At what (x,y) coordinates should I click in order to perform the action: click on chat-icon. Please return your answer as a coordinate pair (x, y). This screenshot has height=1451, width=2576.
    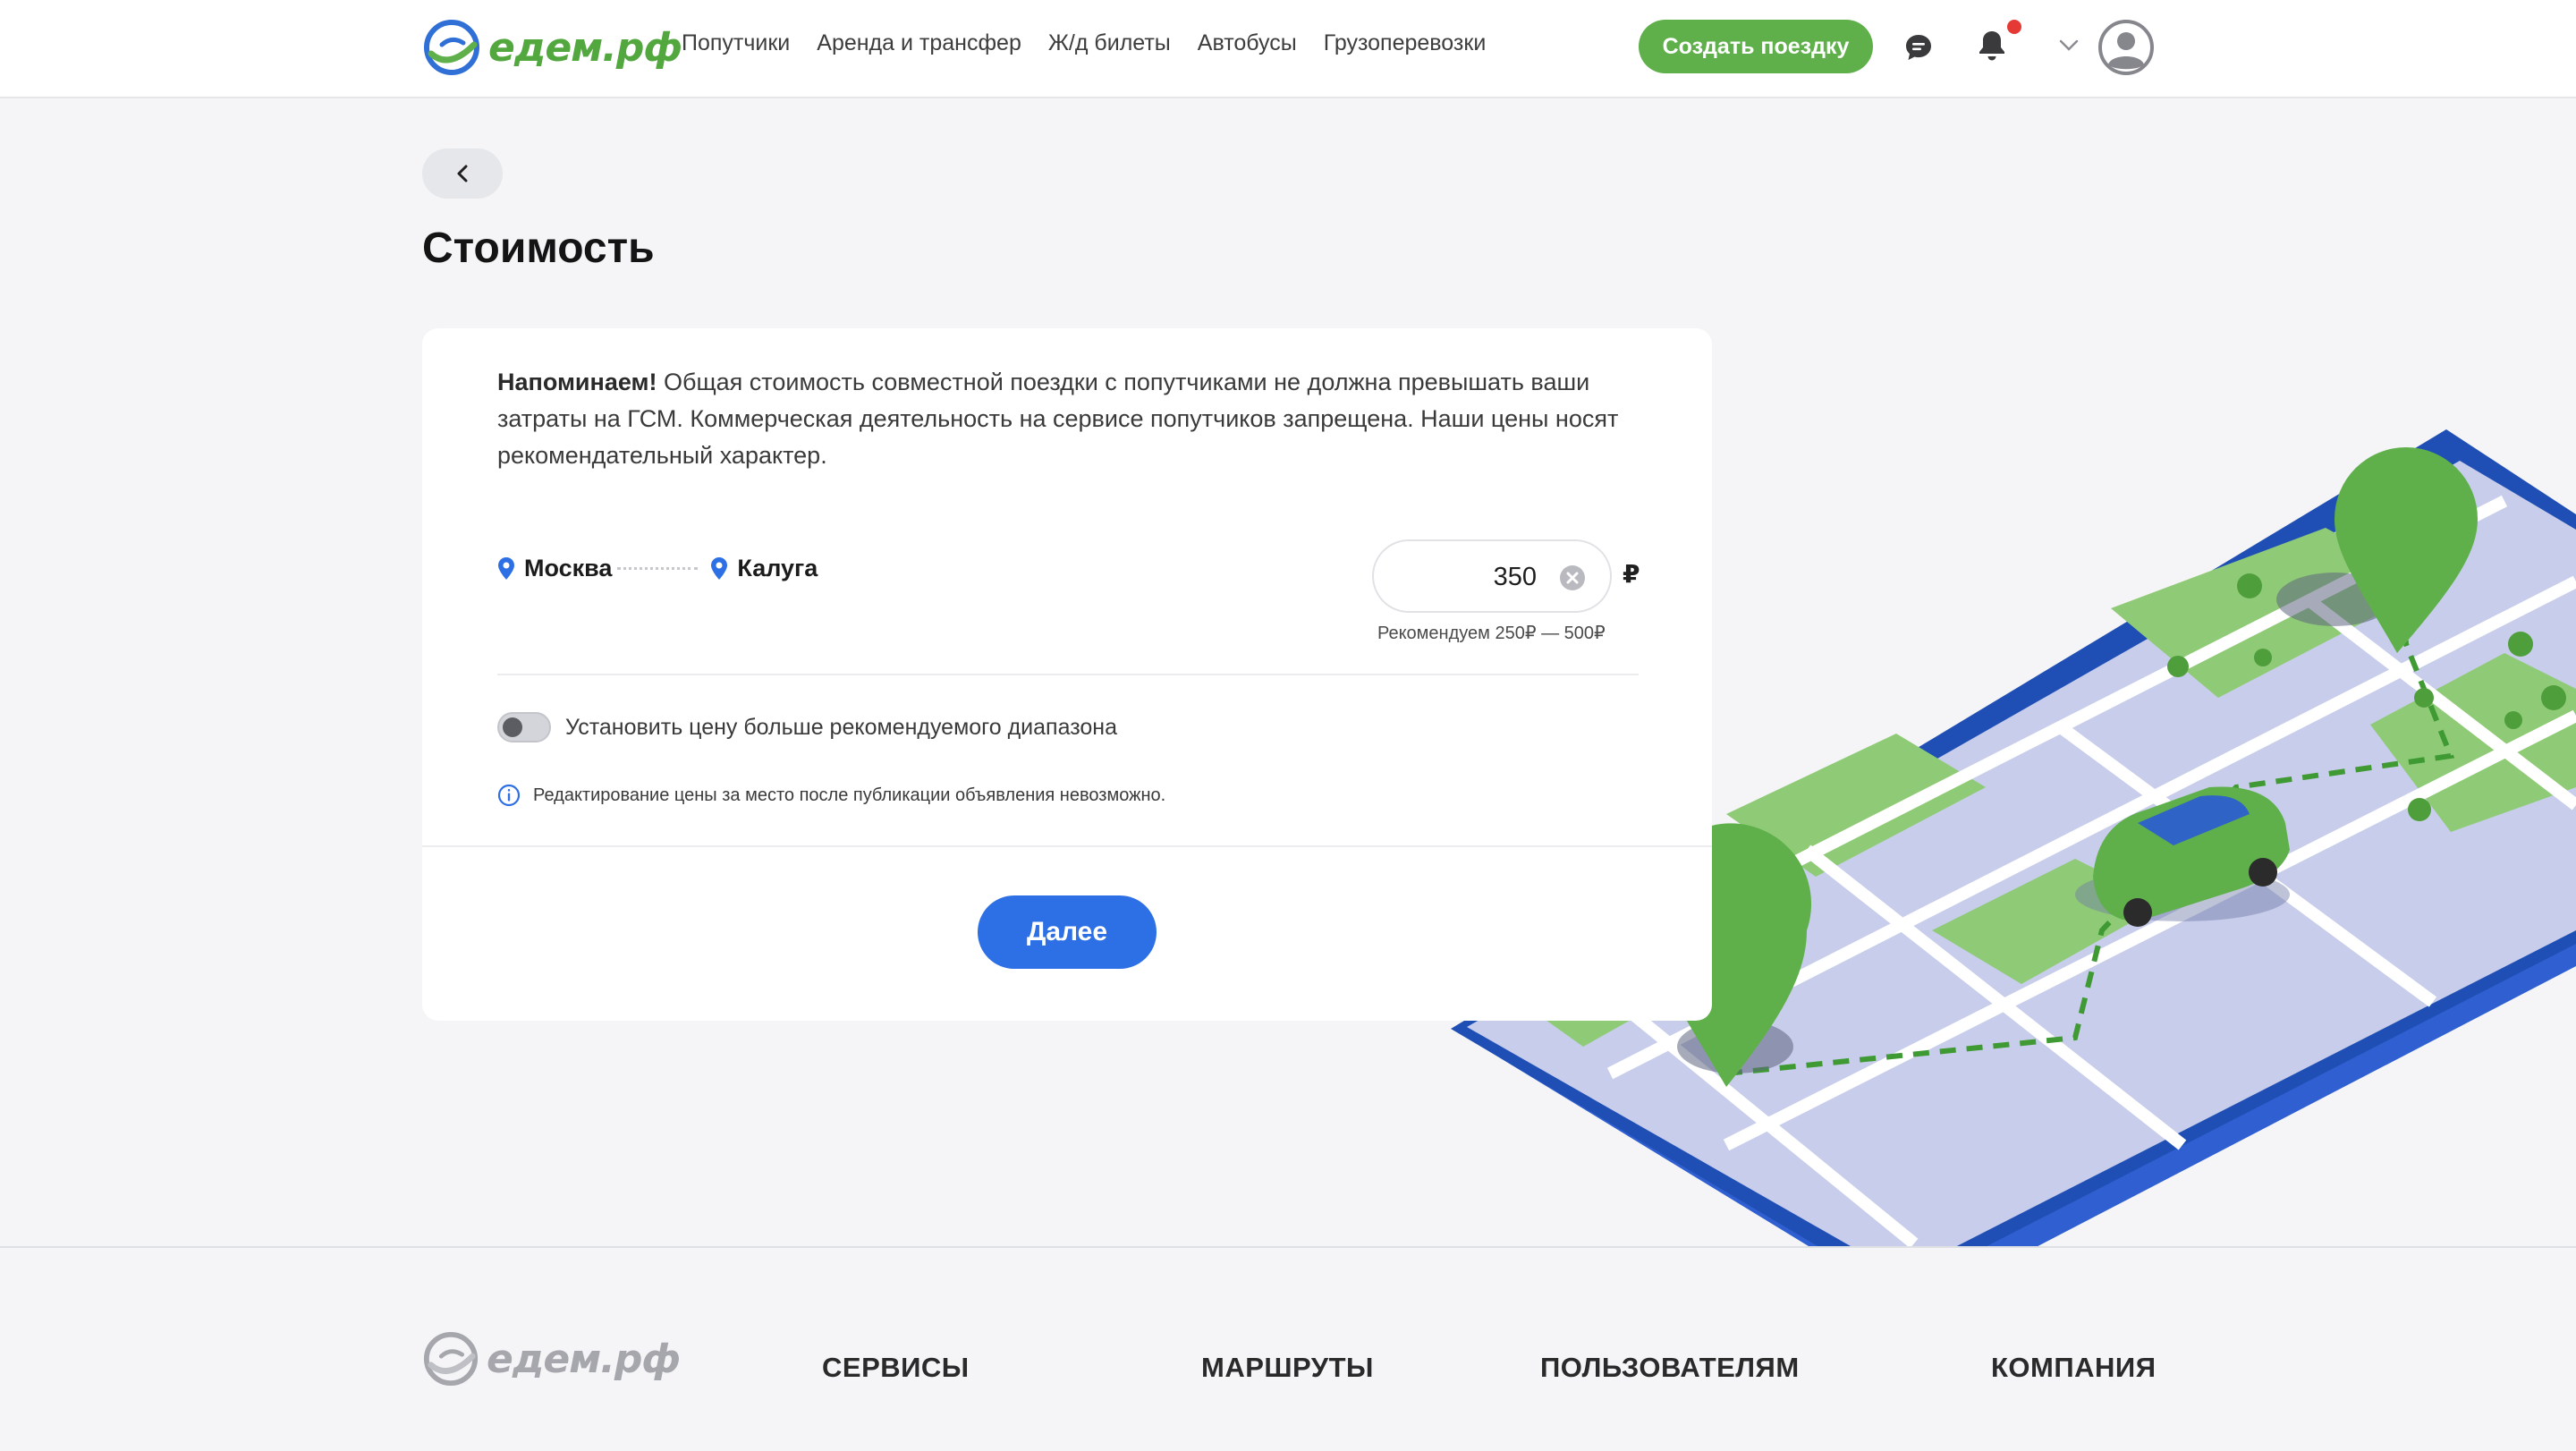
    Looking at the image, I should click on (1918, 47).